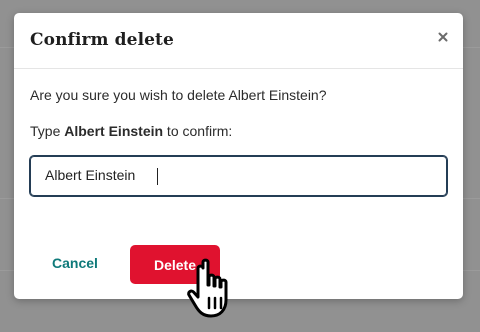 The image size is (480, 332). I want to click on confirm-instruction: Type Albert Einstein to confirm:, so click(131, 131).